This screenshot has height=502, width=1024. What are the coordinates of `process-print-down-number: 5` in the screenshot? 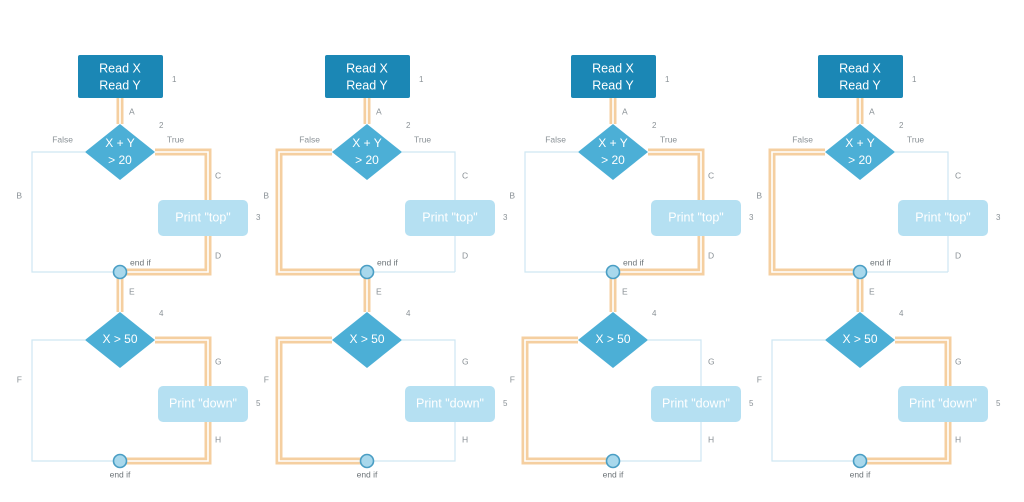 It's located at (998, 403).